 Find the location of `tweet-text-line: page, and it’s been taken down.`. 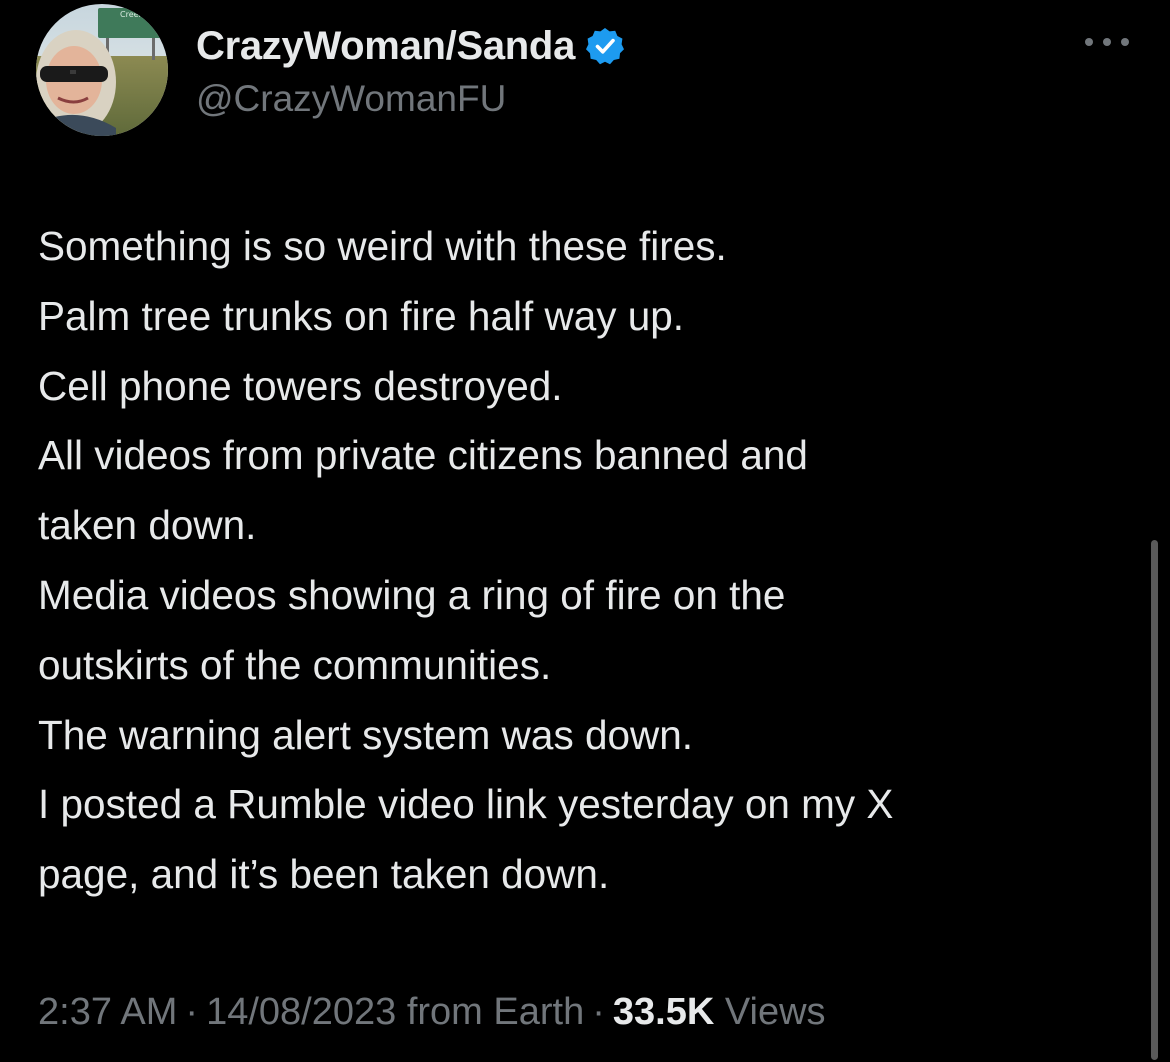

tweet-text-line: page, and it’s been taken down. is located at coordinates (324, 874).